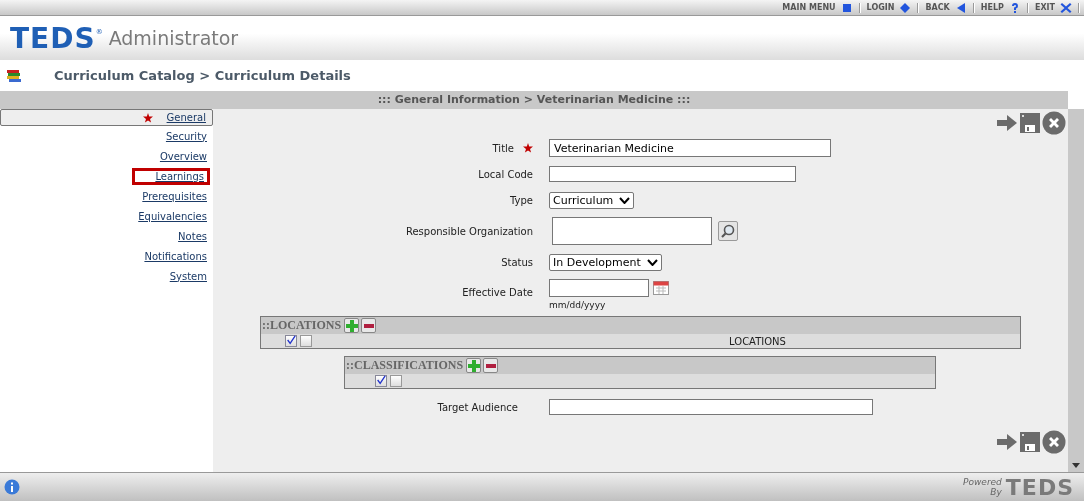 Image resolution: width=1084 pixels, height=501 pixels. I want to click on section-header: ::: General Information > Veterinarian Medicine :::, so click(534, 100).